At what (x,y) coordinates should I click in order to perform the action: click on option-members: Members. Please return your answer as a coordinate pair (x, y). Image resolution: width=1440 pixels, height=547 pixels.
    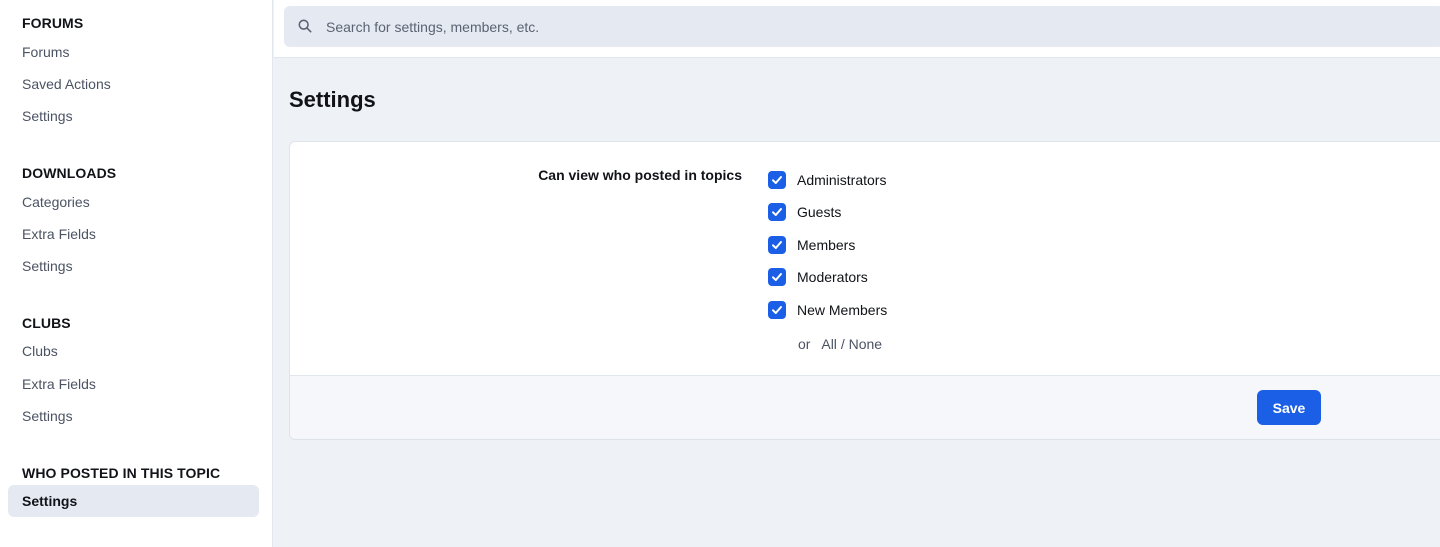
    Looking at the image, I should click on (811, 245).